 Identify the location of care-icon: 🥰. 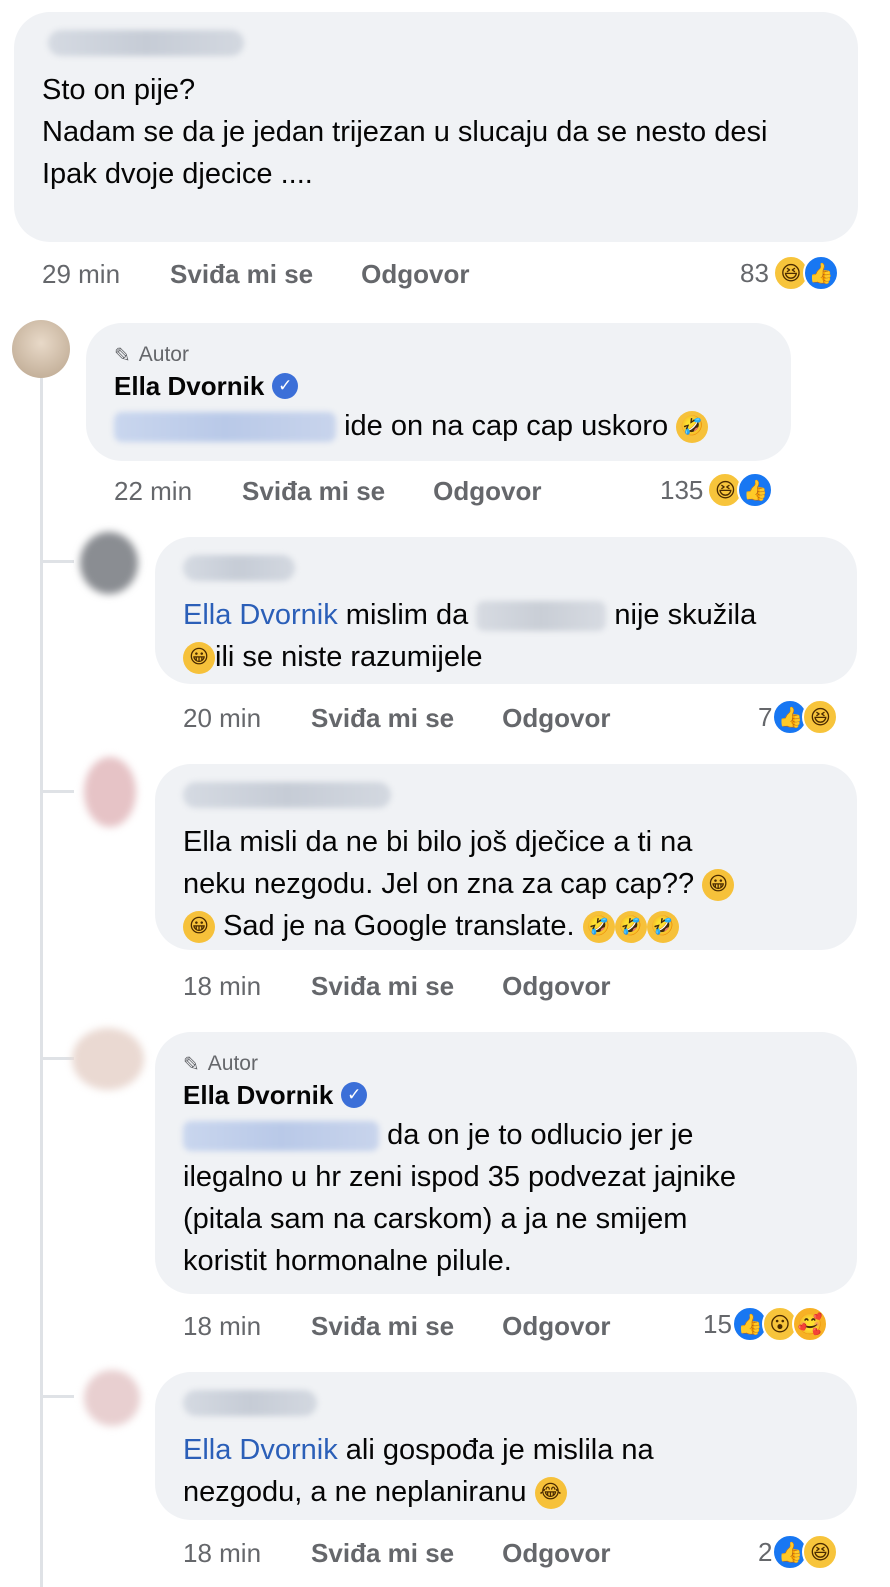
(809, 1324).